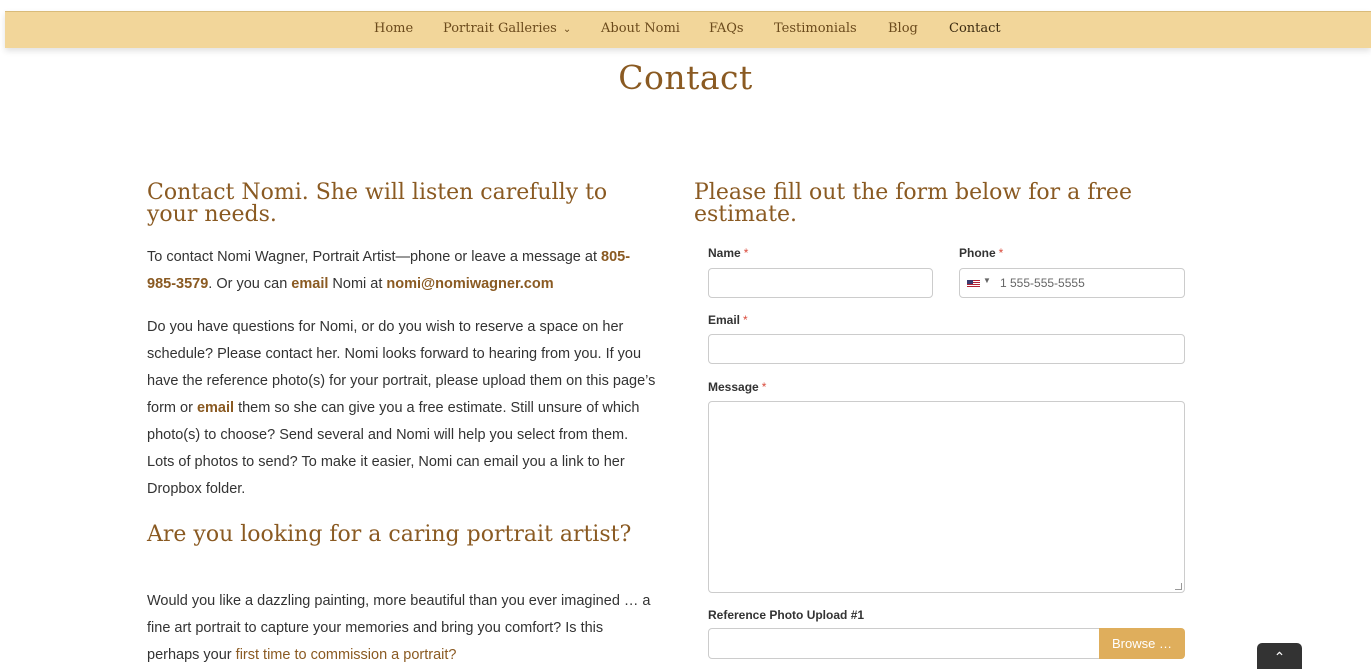 The image size is (1371, 669). What do you see at coordinates (215, 408) in the screenshot?
I see `email-link-2: email` at bounding box center [215, 408].